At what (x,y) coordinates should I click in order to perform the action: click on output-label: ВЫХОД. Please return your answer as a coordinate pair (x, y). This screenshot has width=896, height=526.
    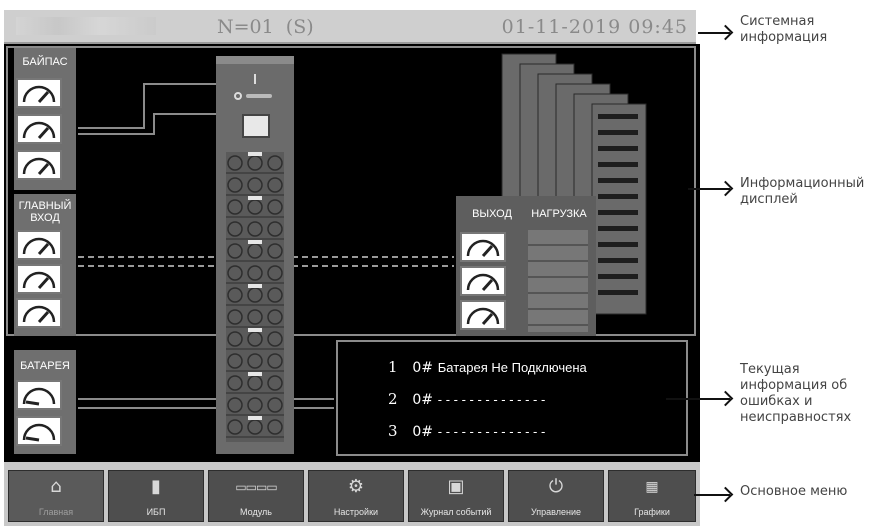
    Looking at the image, I should click on (492, 214).